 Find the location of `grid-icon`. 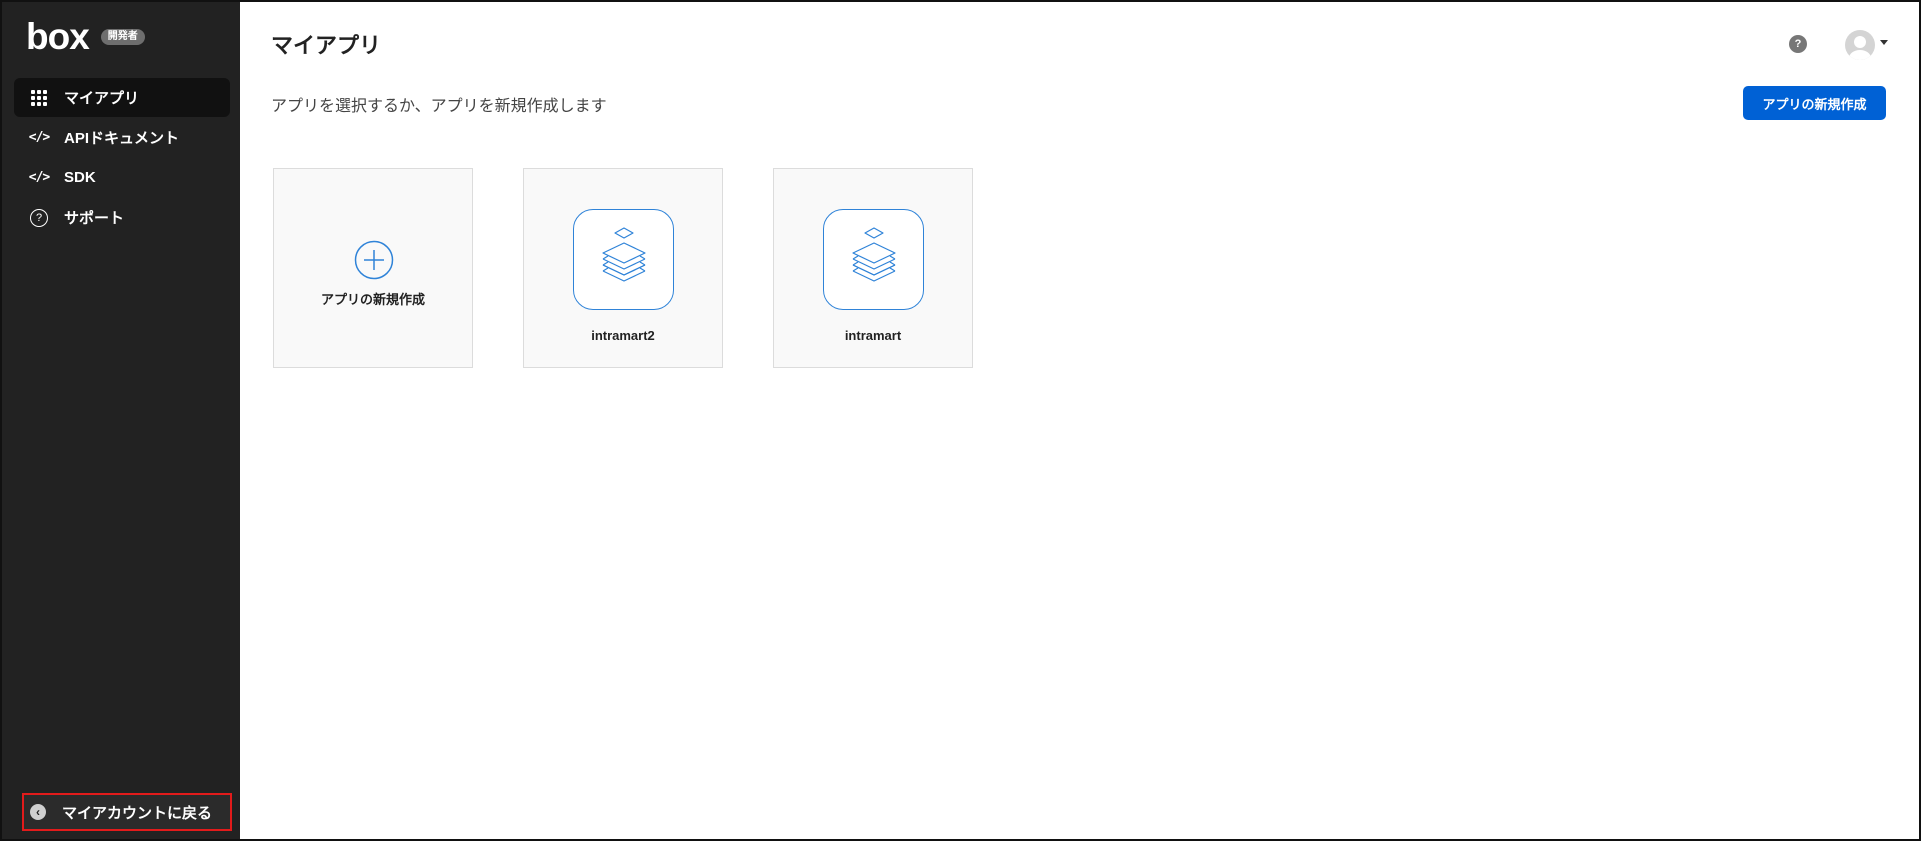

grid-icon is located at coordinates (39, 98).